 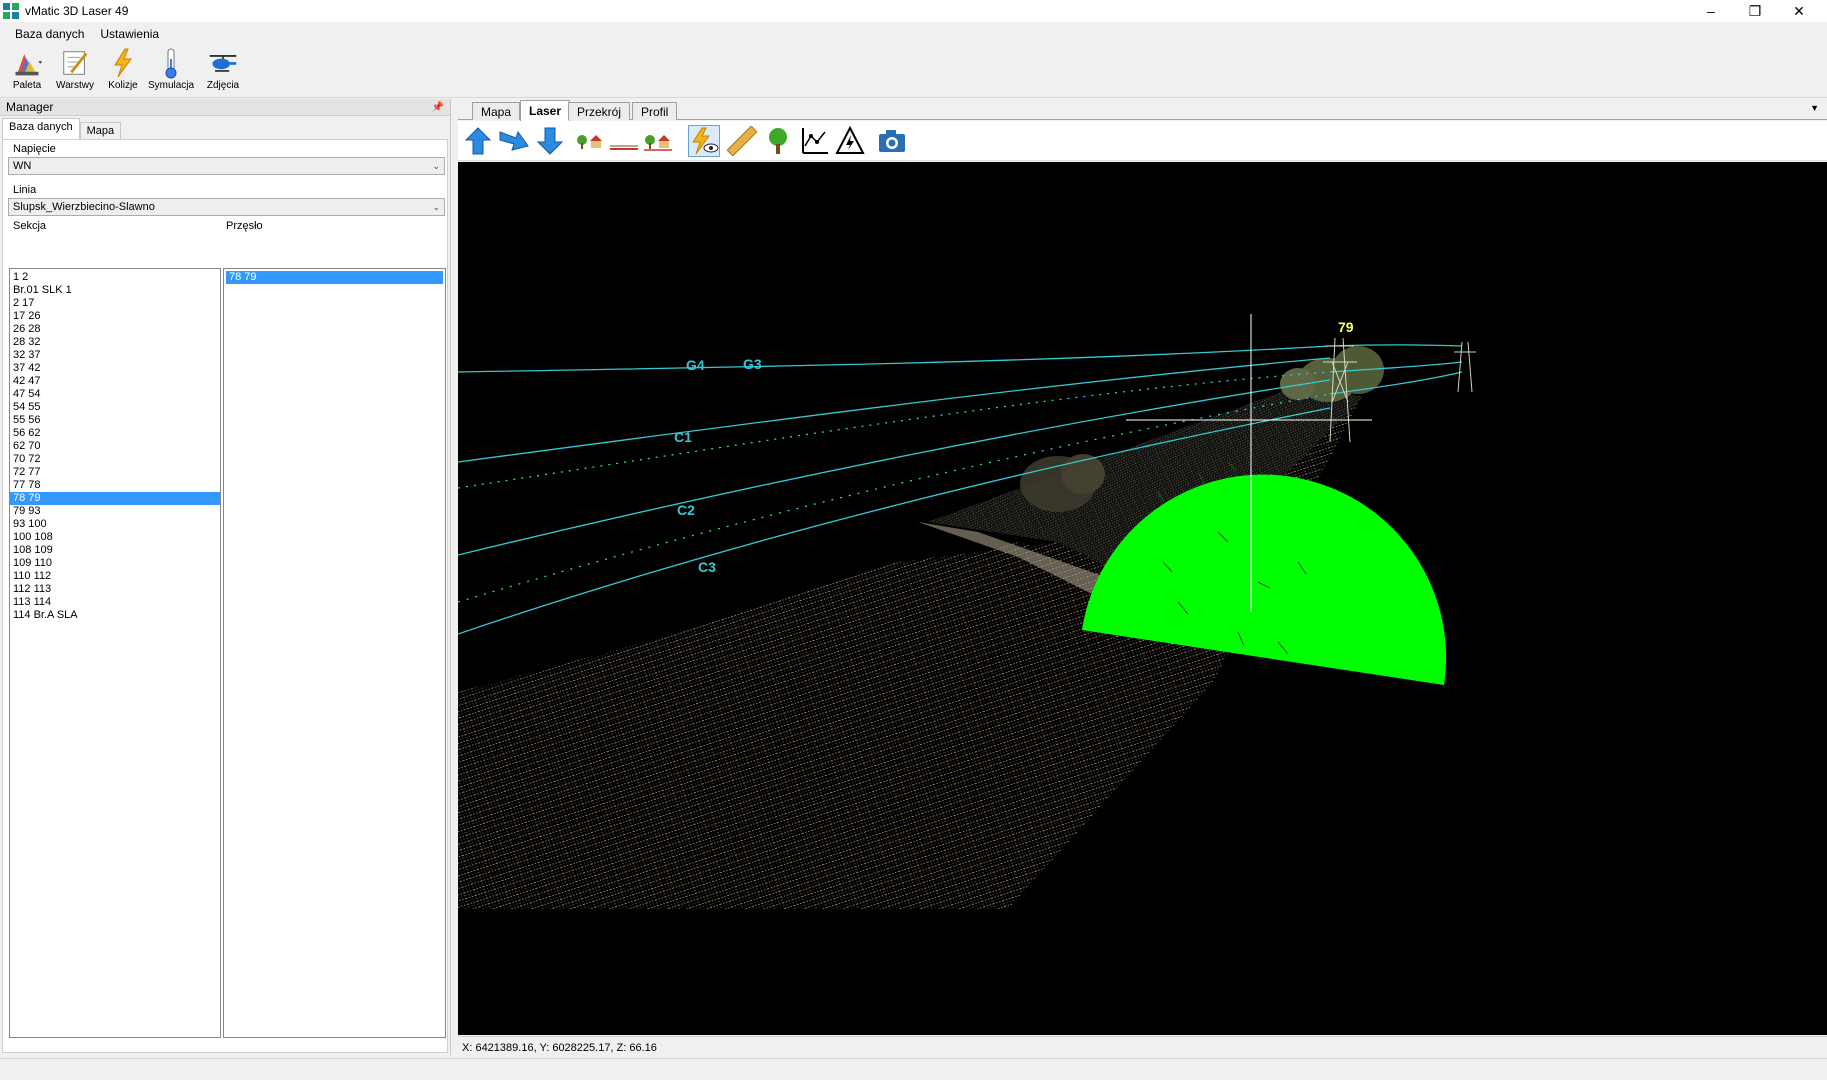 What do you see at coordinates (27, 85) in the screenshot?
I see `paleta-label: Paleta` at bounding box center [27, 85].